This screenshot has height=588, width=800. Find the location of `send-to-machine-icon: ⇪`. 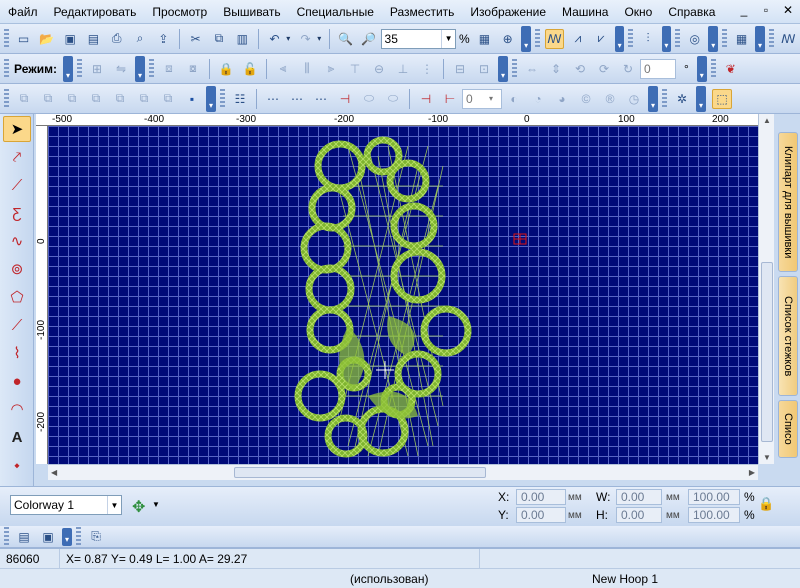

send-to-machine-icon: ⇪ is located at coordinates (163, 39).